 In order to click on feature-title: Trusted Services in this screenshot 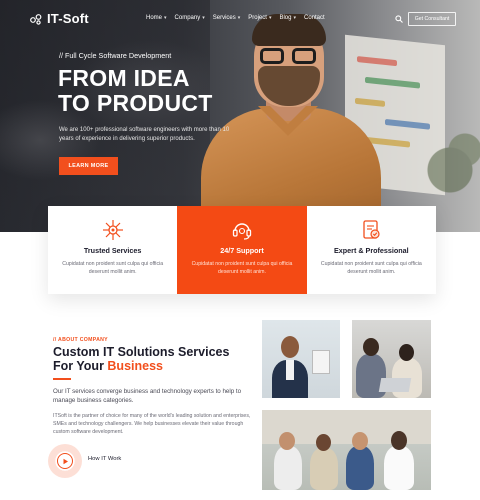, I will do `click(112, 250)`.